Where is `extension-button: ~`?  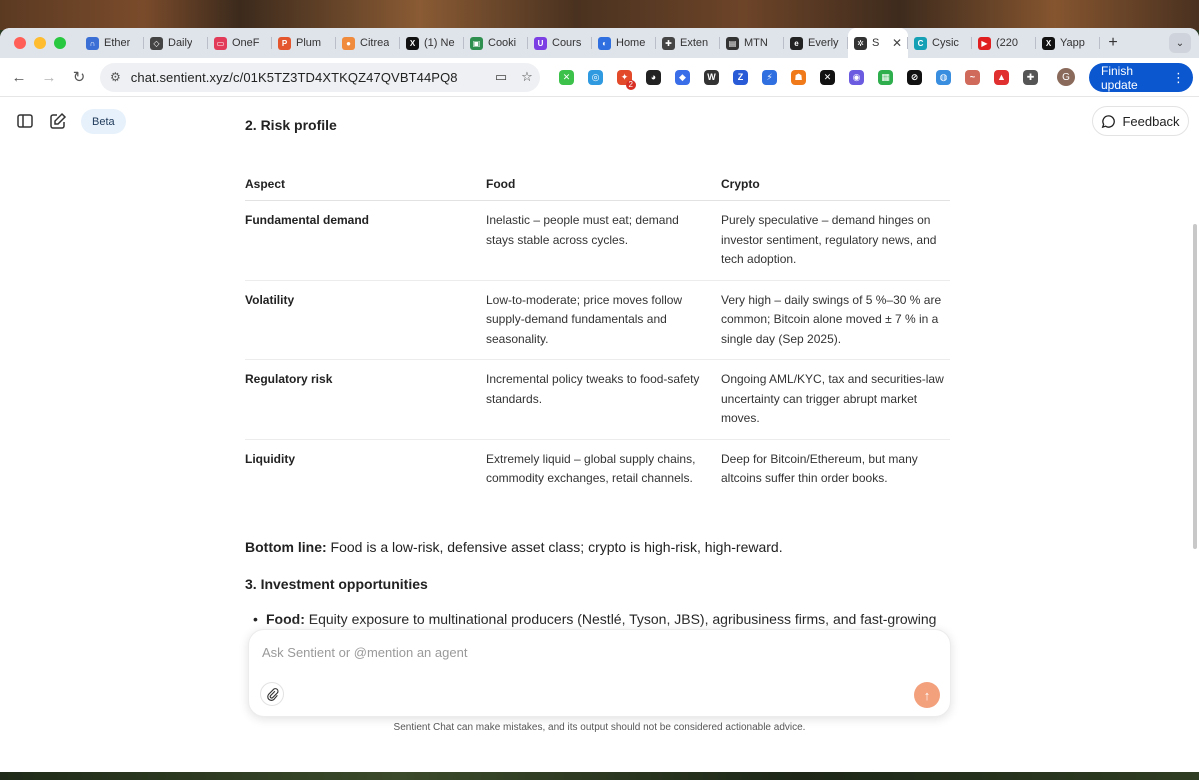
extension-button: ~ is located at coordinates (972, 77).